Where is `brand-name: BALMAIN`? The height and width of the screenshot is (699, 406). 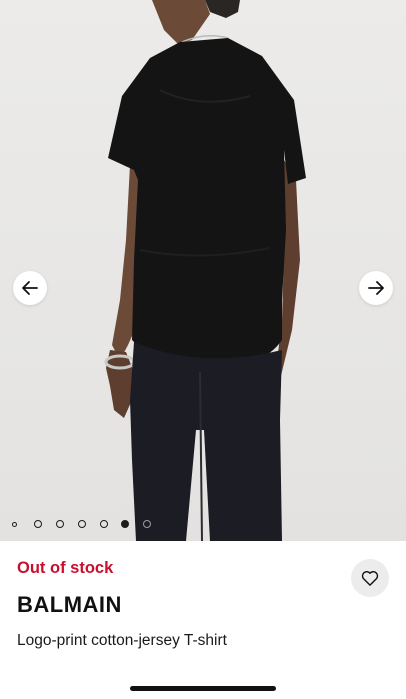 brand-name: BALMAIN is located at coordinates (69, 605).